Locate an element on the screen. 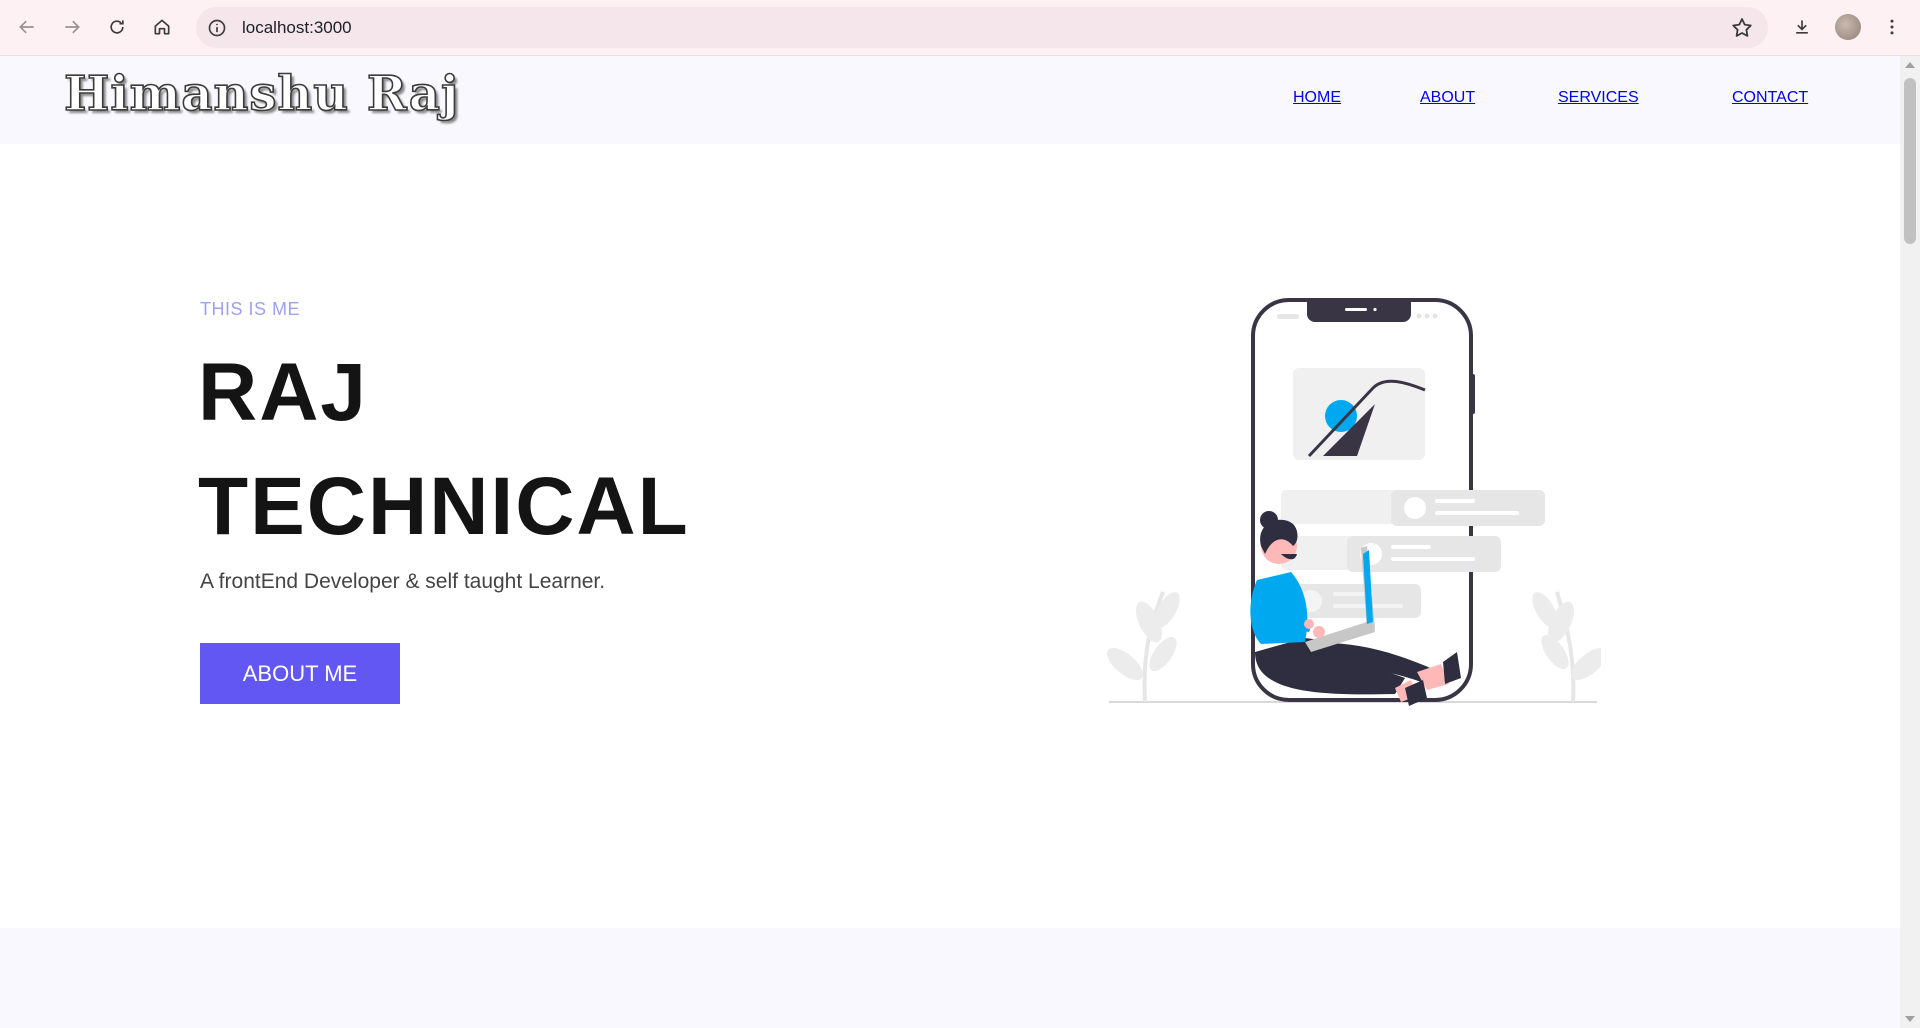 This screenshot has height=1028, width=1920. hero-illustration is located at coordinates (1353, 502).